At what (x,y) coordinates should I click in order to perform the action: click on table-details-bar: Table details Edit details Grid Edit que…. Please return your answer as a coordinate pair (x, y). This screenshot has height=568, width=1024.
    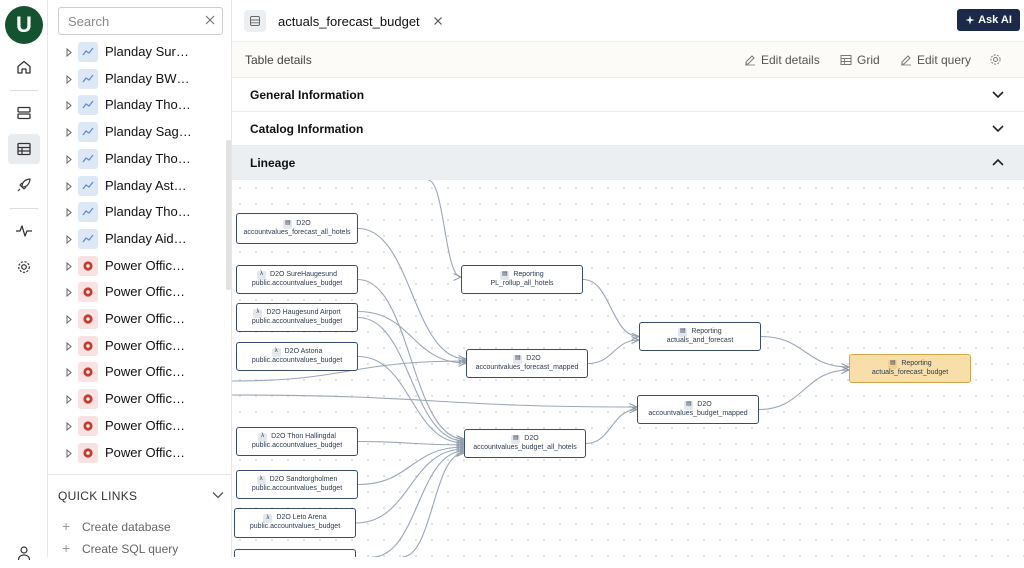
    Looking at the image, I should click on (628, 59).